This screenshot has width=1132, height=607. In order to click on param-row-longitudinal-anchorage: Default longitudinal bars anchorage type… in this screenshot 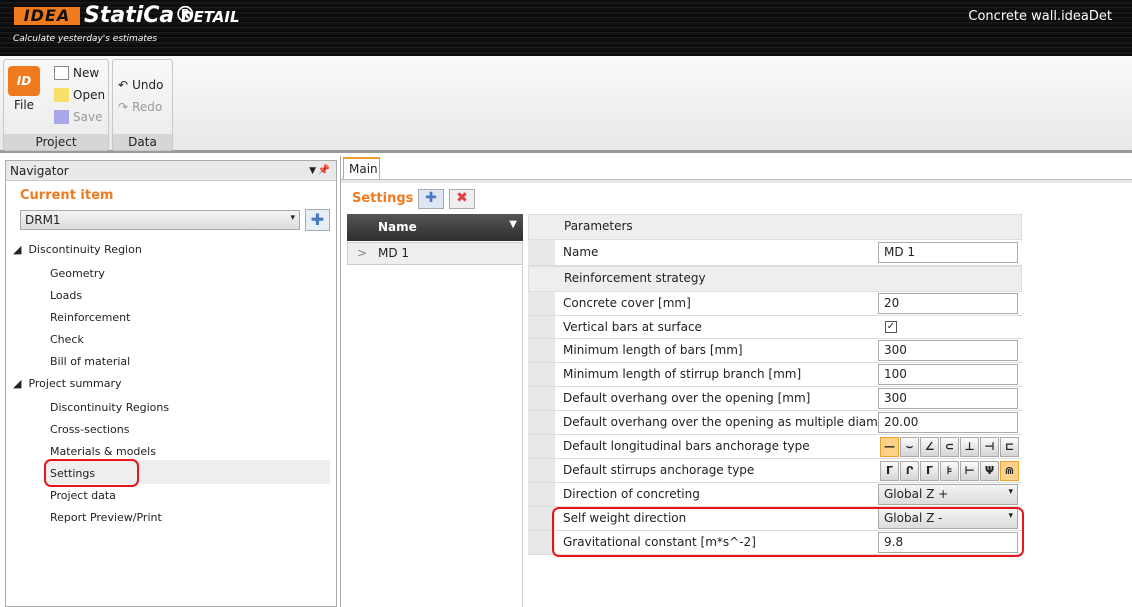, I will do `click(775, 447)`.